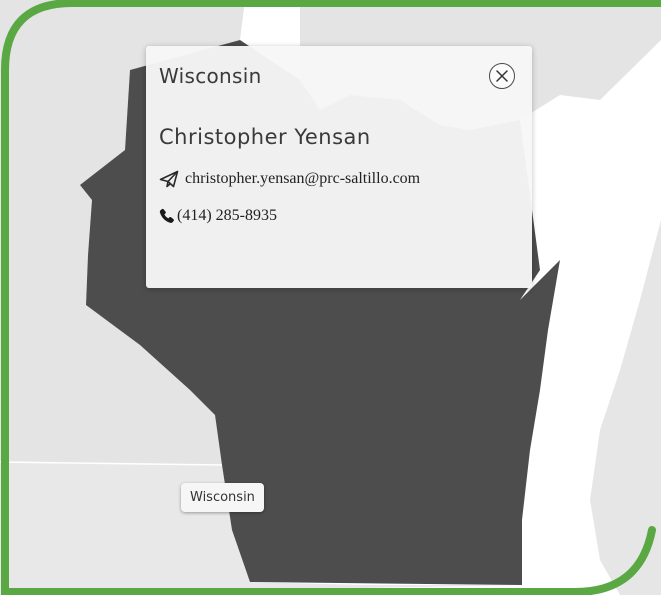  I want to click on phone-row: (414) 285-8935, so click(218, 216).